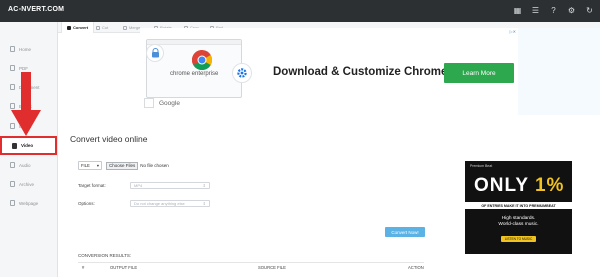 The image size is (600, 277). I want to click on archive-icon, so click(12, 184).